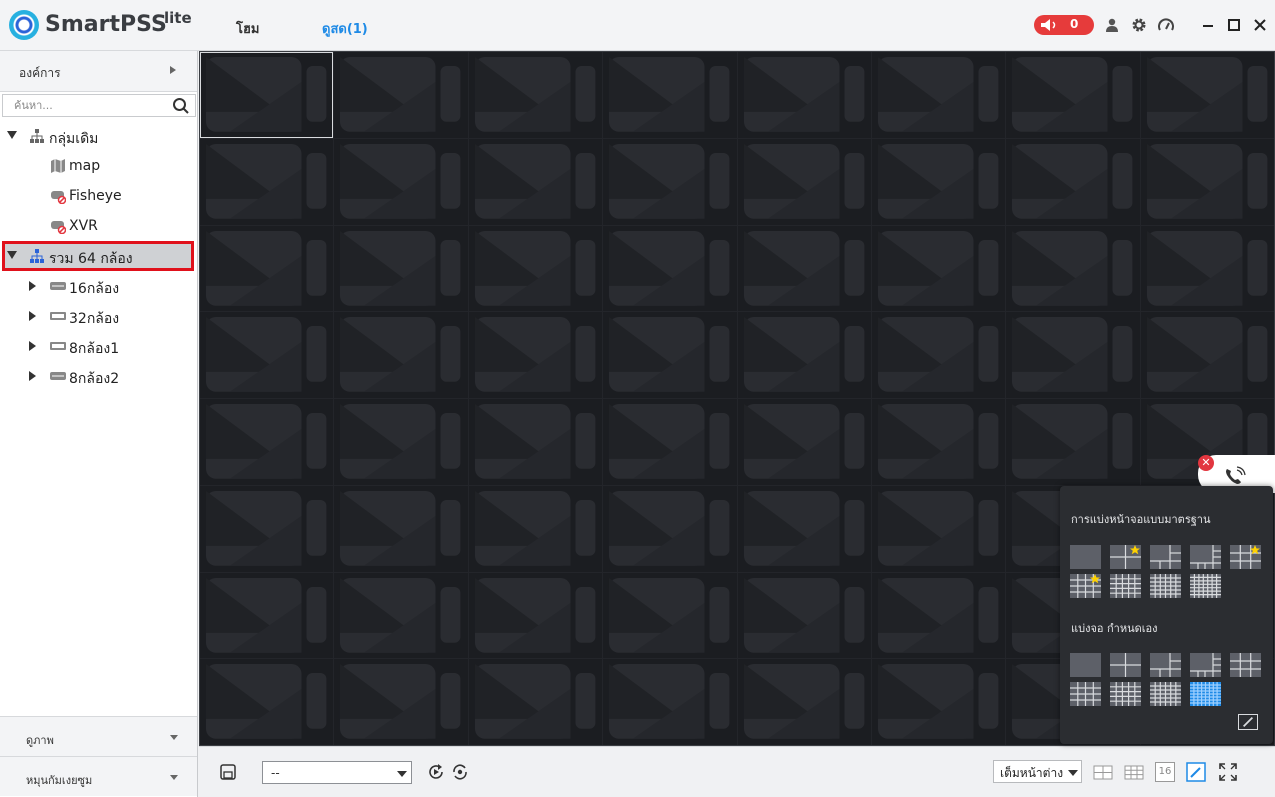 Image resolution: width=1275 pixels, height=797 pixels. I want to click on tree-item-32-cameras: 32กล้อง, so click(98, 316).